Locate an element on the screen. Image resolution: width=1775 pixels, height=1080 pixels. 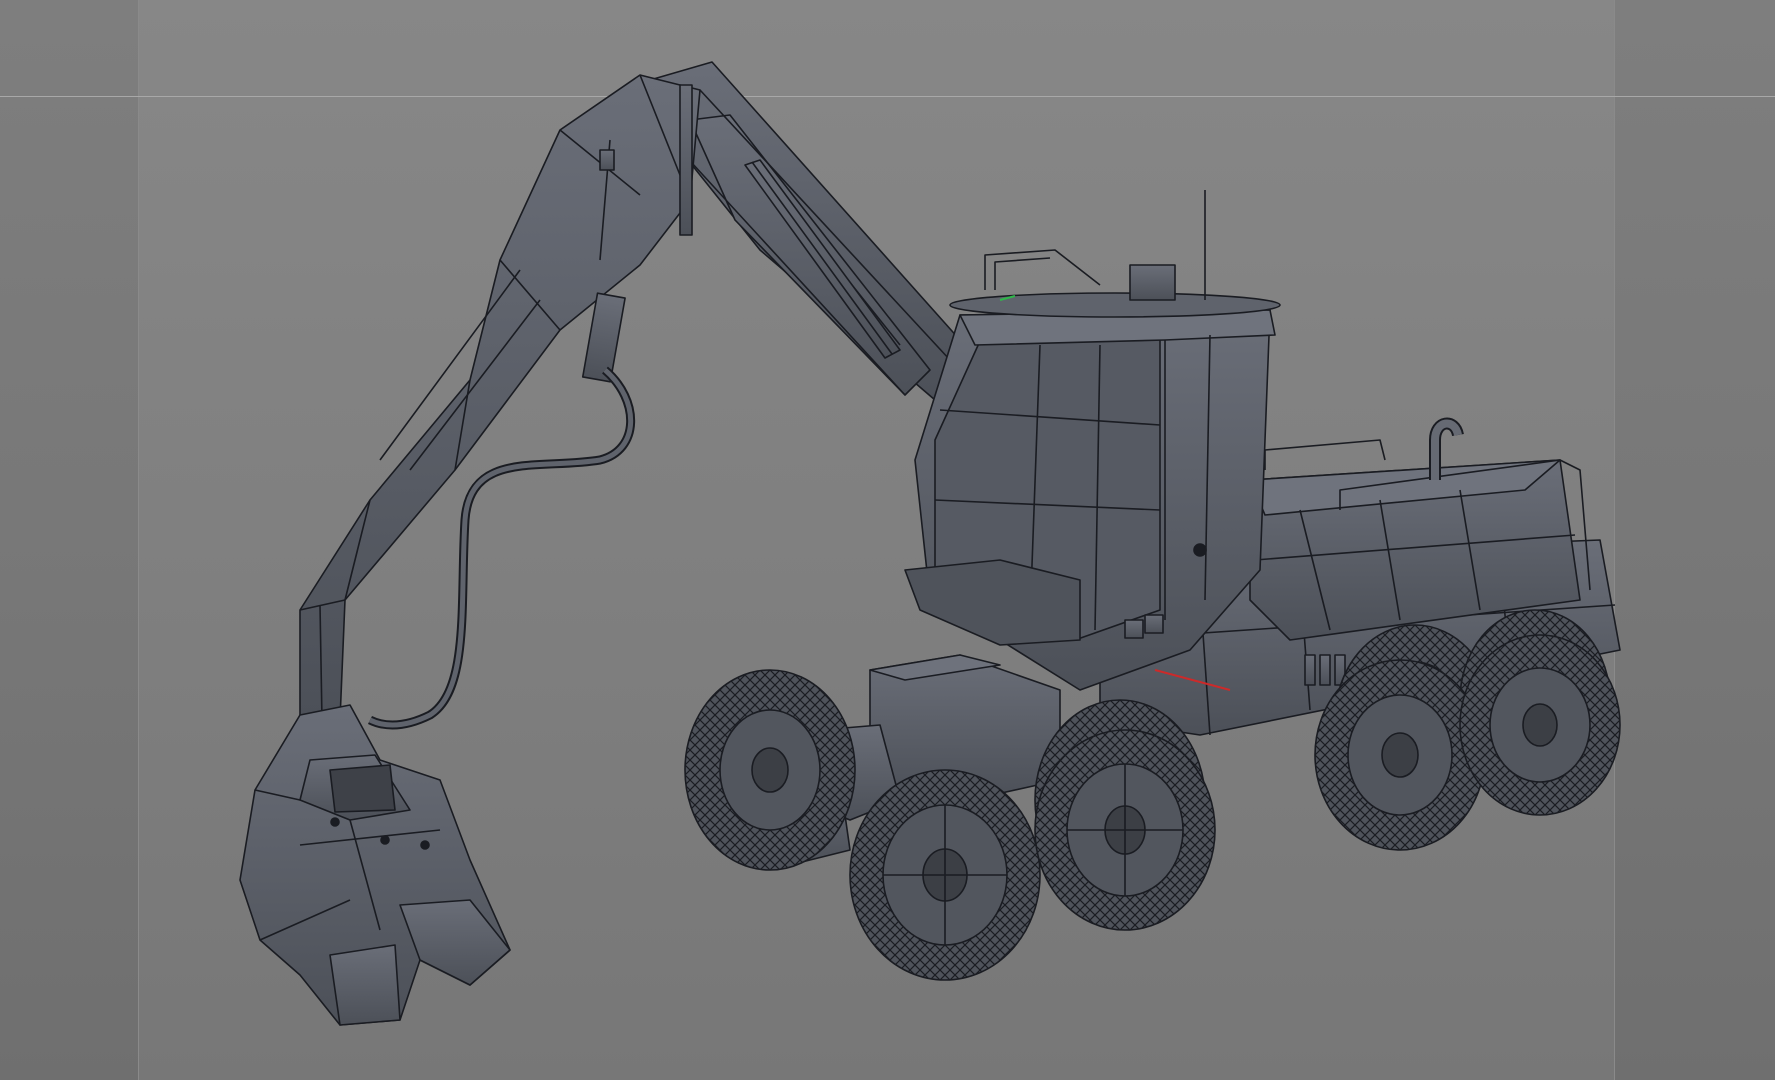
main-boom is located at coordinates (500, 397).